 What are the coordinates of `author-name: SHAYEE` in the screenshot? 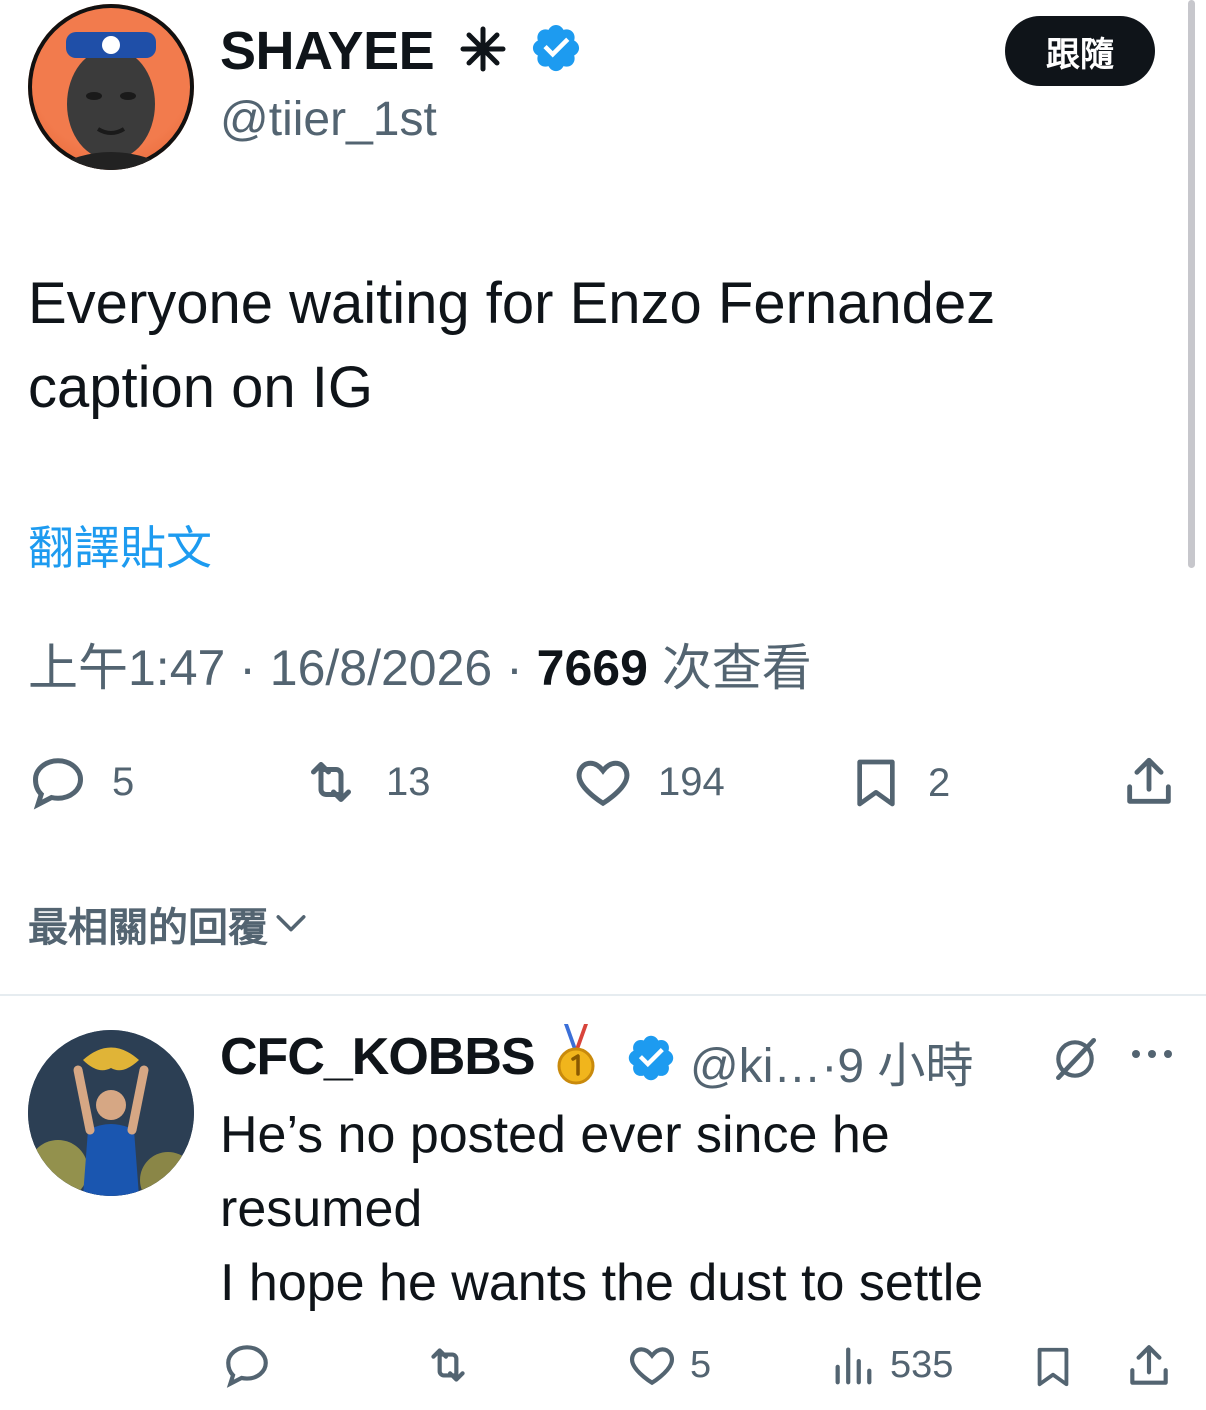 It's located at (401, 54).